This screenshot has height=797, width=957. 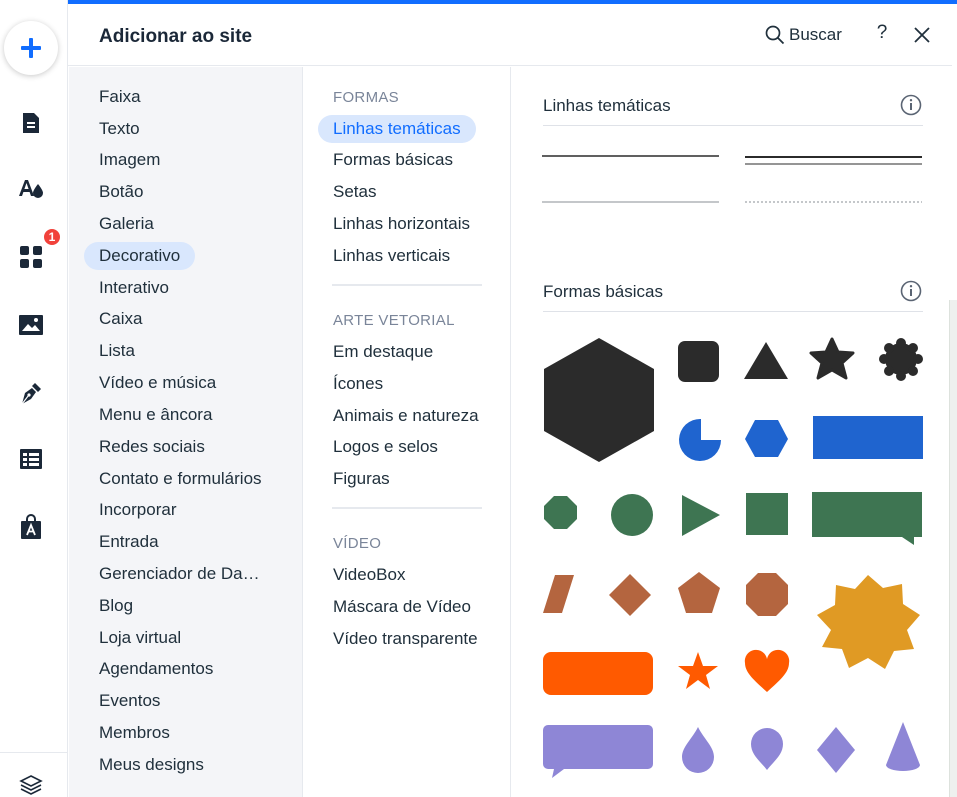 I want to click on subcategory-figuras: Figuras, so click(x=361, y=479).